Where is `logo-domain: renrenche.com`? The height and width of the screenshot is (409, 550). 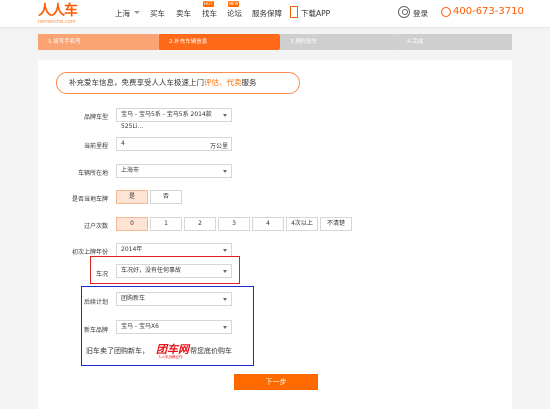
logo-domain: renrenche.com is located at coordinates (57, 22).